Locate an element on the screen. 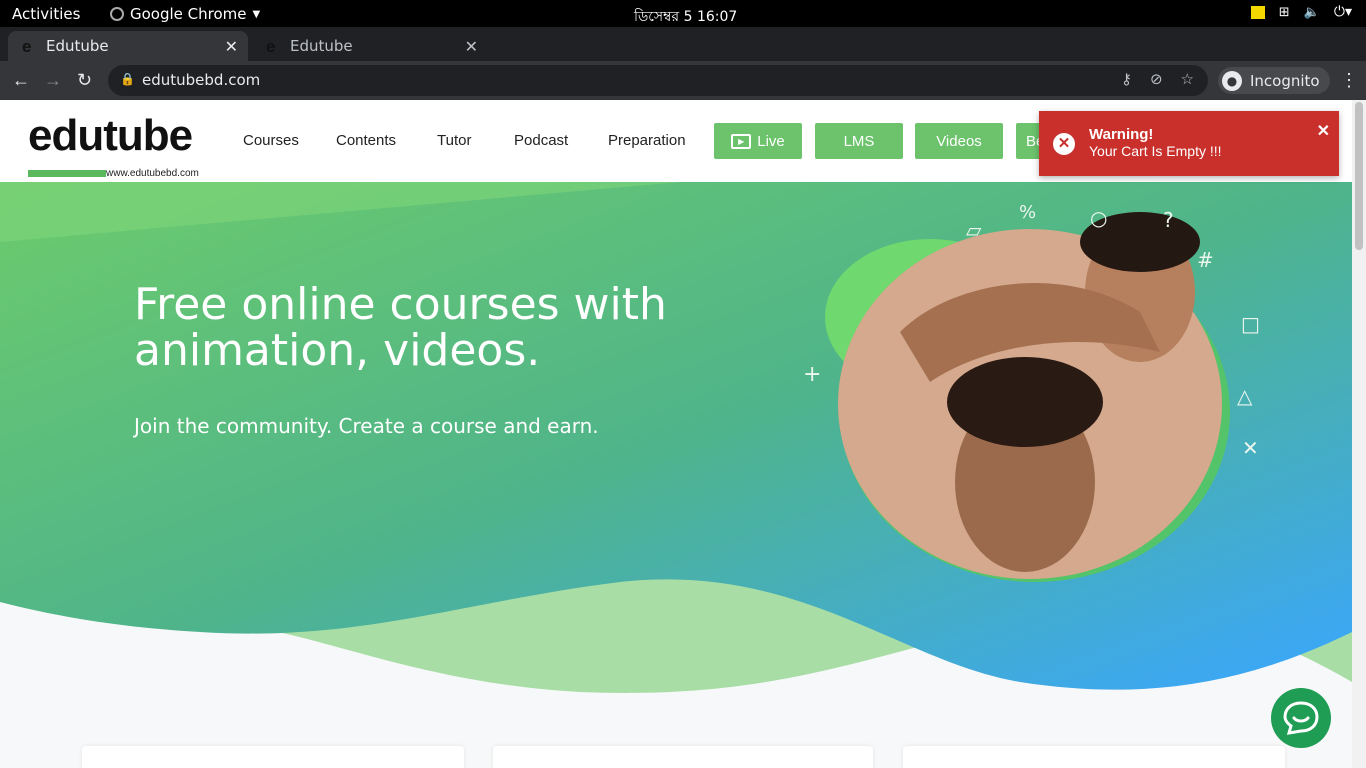 This screenshot has width=1366, height=768. nav-podcast: Podcast is located at coordinates (541, 140).